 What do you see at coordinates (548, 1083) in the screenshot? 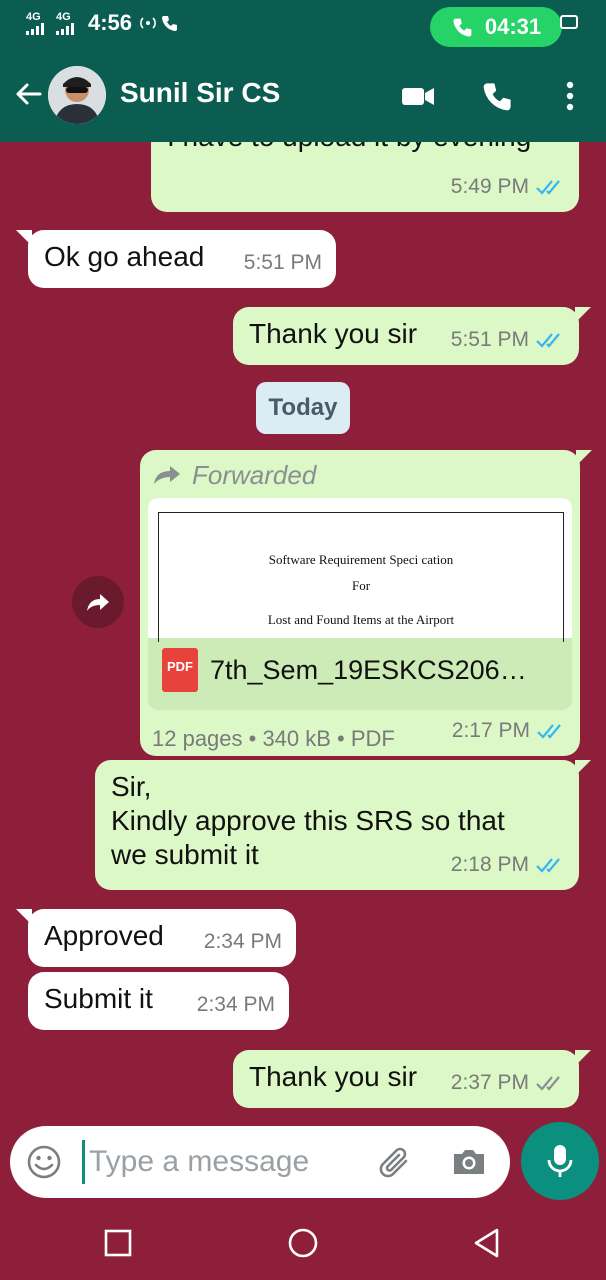
I see `delivered-ticks-icon` at bounding box center [548, 1083].